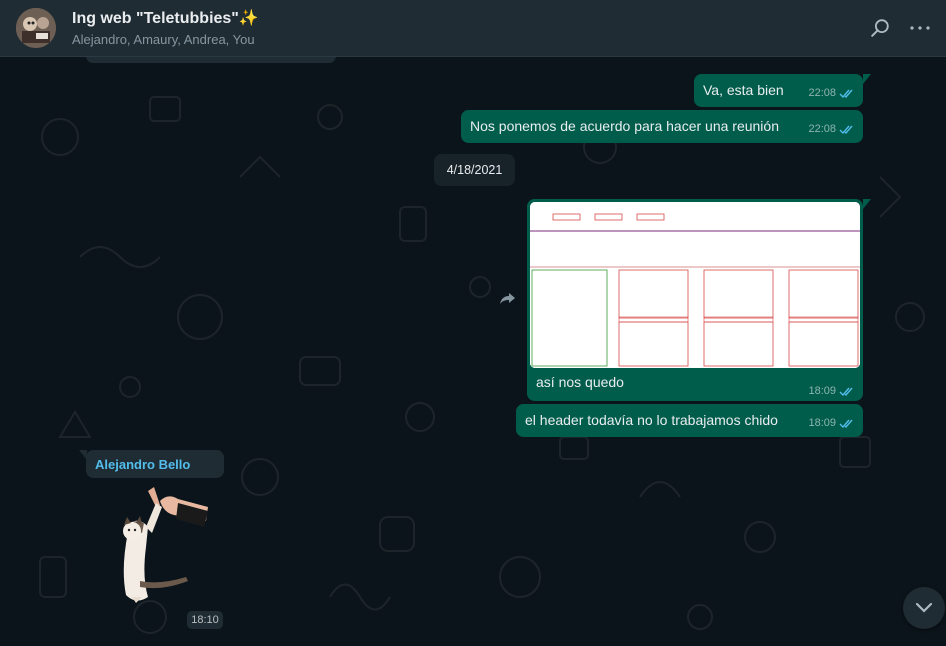  Describe the element at coordinates (474, 170) in the screenshot. I see `date-divider: 4/18/2021` at that location.